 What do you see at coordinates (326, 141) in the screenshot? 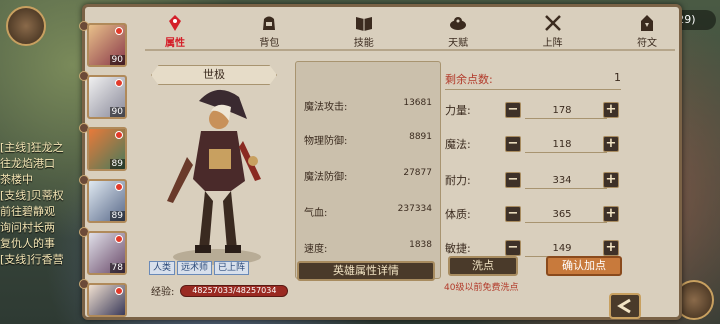
I see `stat-label: 物理防御:` at bounding box center [326, 141].